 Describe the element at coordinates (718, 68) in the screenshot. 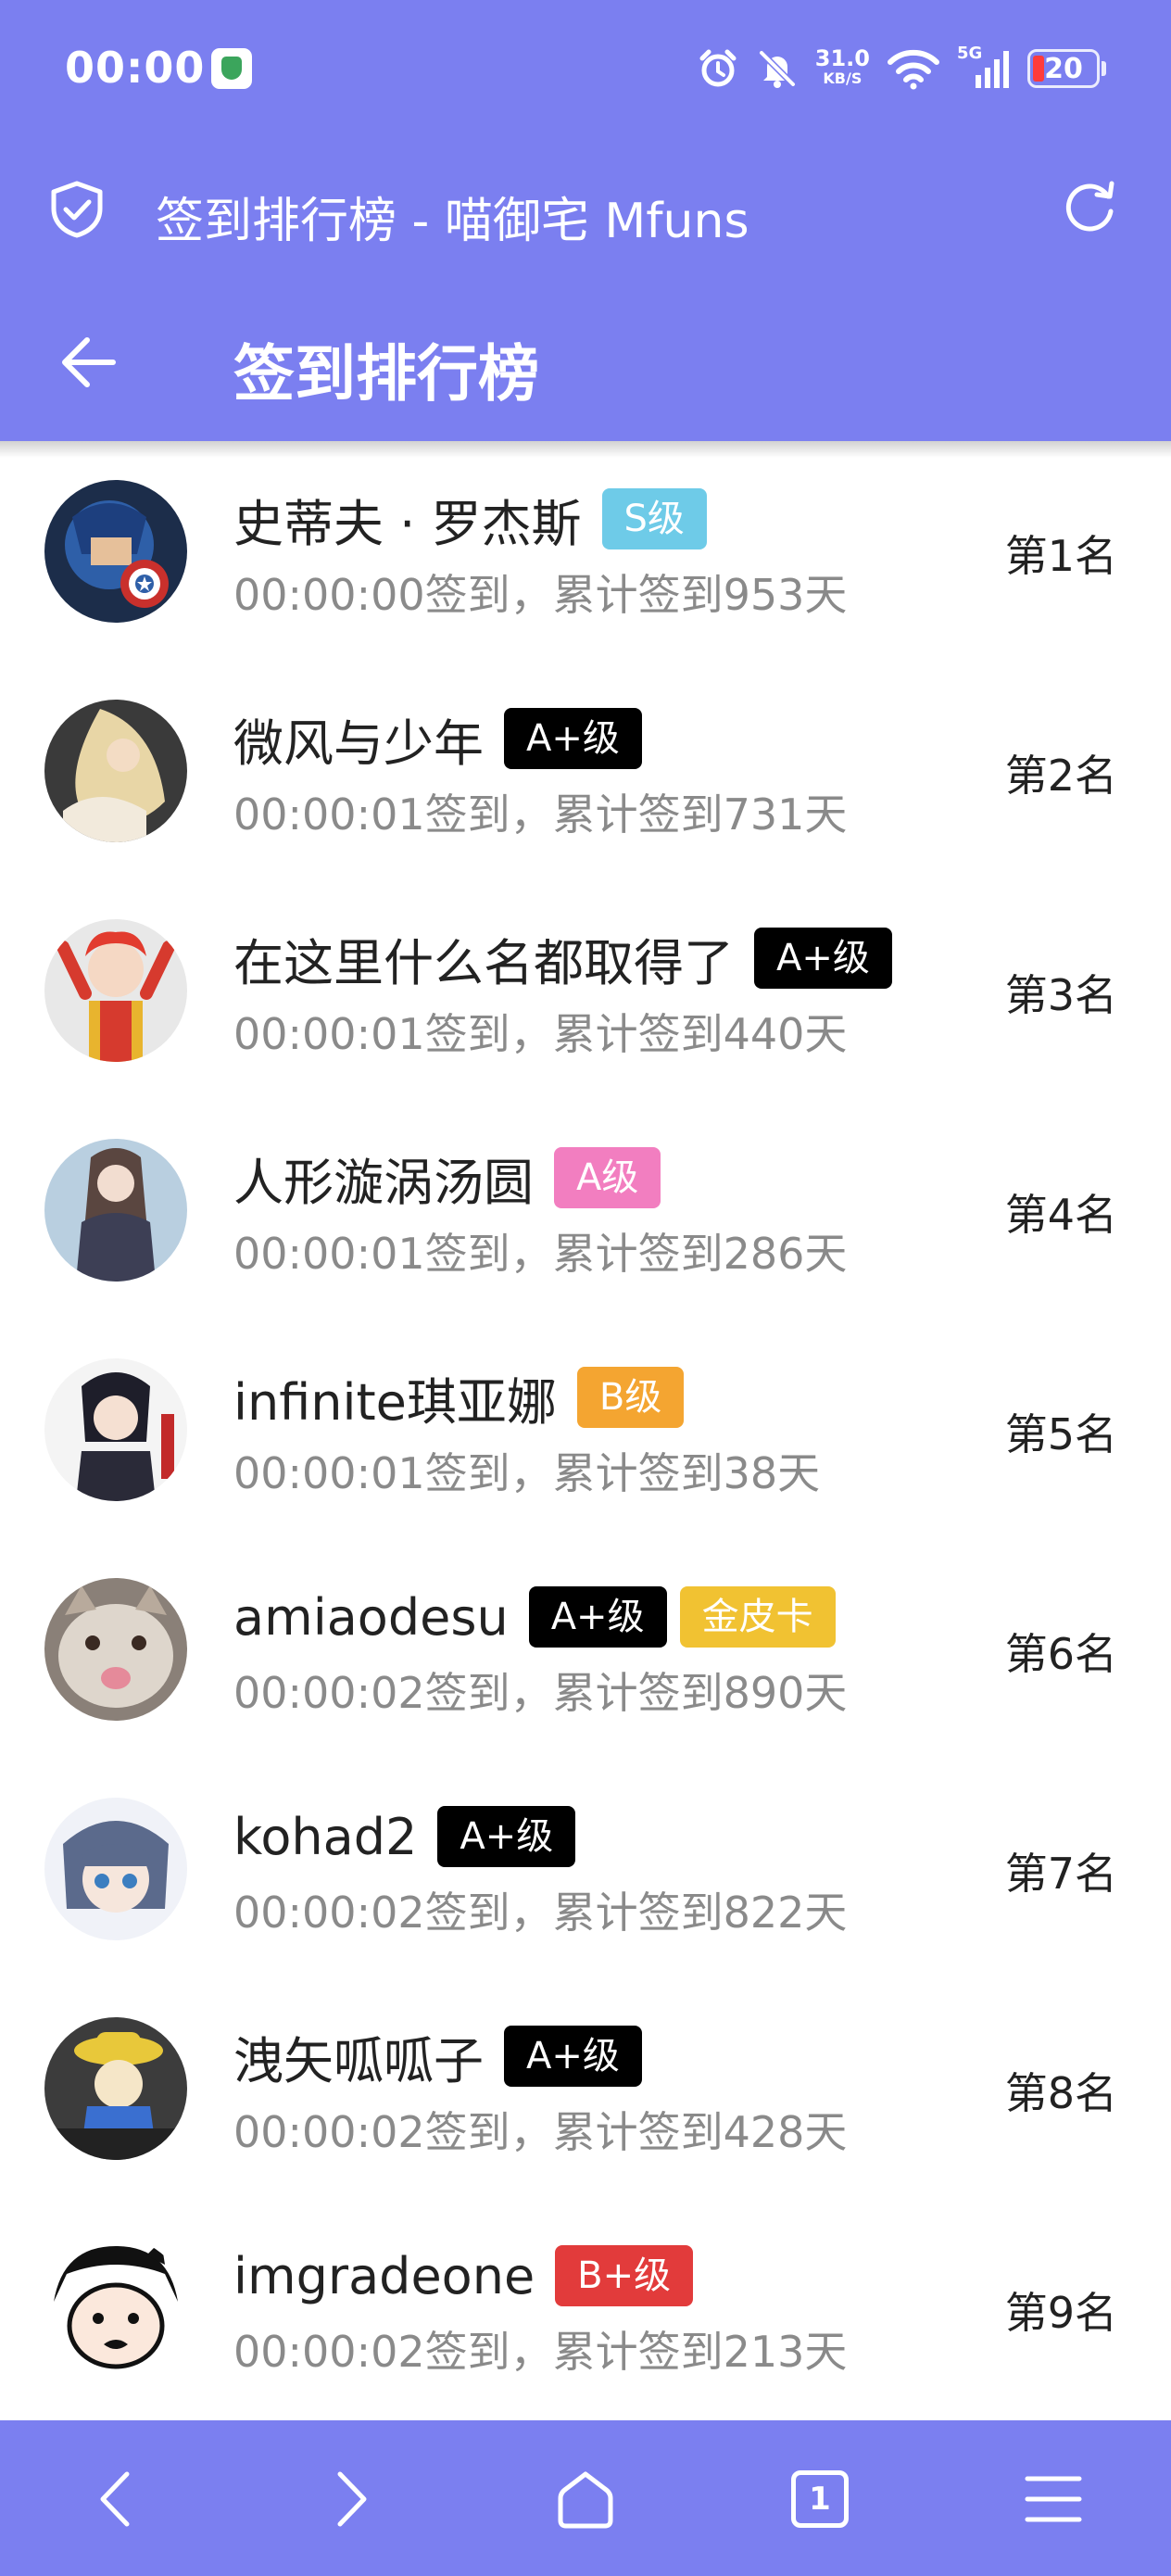

I see `alarm-icon` at that location.